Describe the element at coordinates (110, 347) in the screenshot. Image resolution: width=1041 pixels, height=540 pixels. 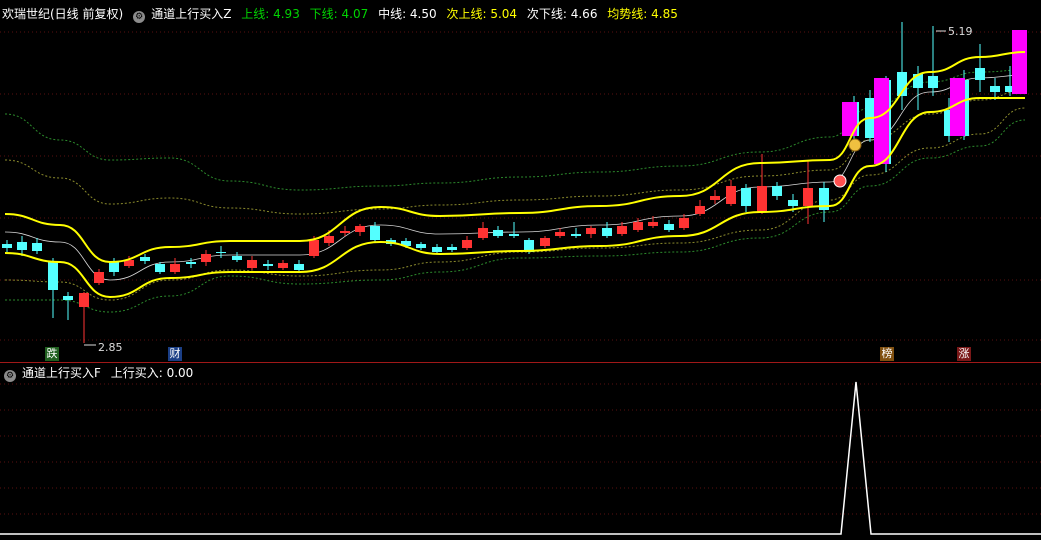
I see `low-price-marker: 2.85` at that location.